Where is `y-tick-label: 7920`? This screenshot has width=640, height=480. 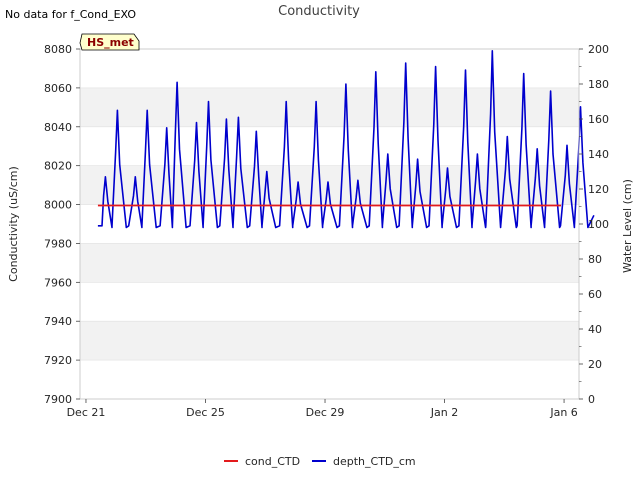 y-tick-label: 7920 is located at coordinates (58, 360).